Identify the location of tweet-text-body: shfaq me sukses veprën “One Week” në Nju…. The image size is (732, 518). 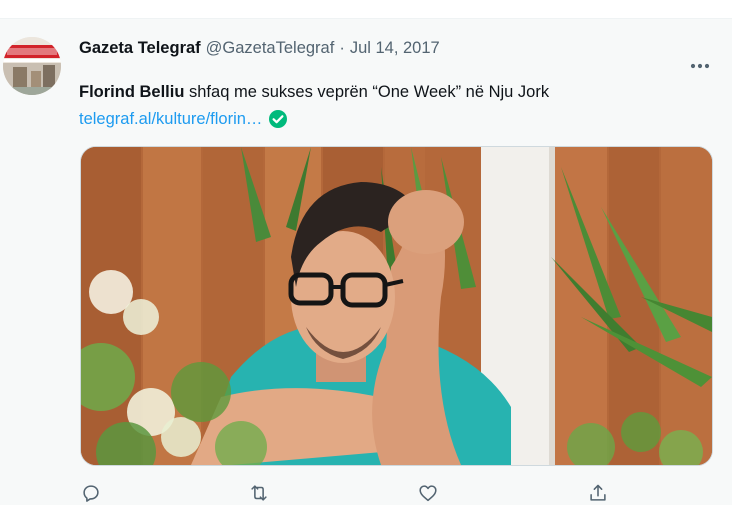
(367, 92).